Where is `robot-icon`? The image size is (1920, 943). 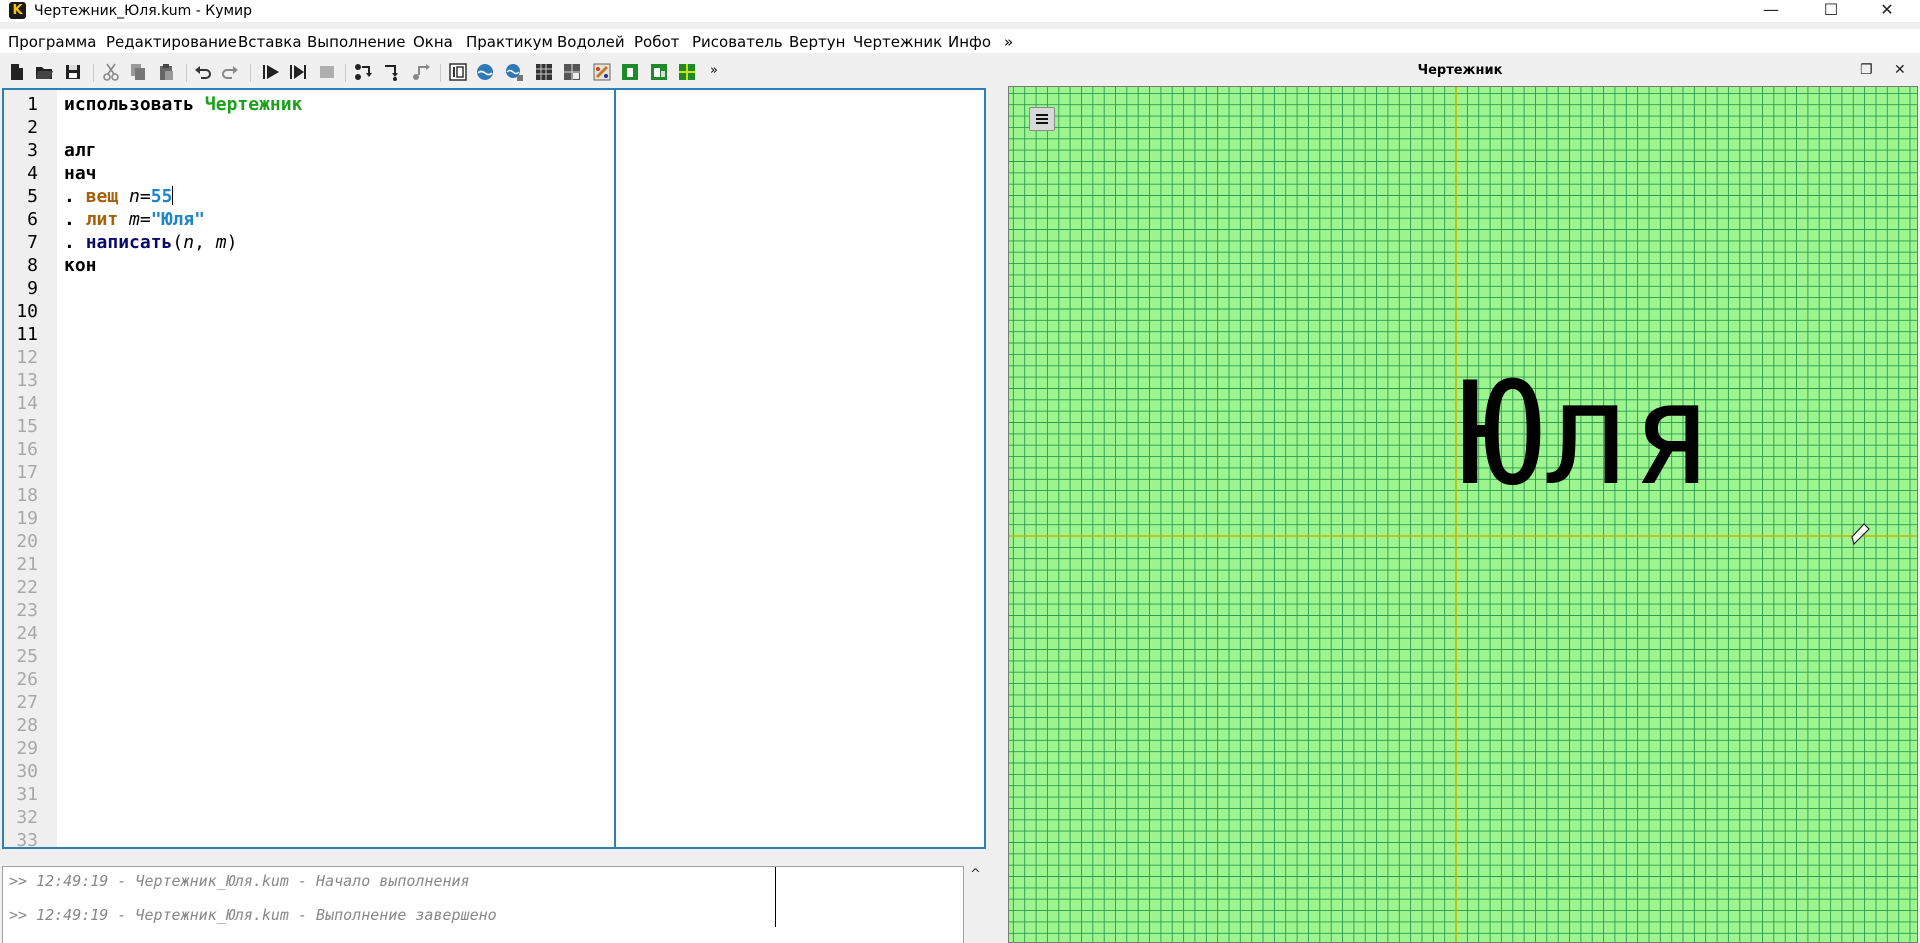 robot-icon is located at coordinates (572, 72).